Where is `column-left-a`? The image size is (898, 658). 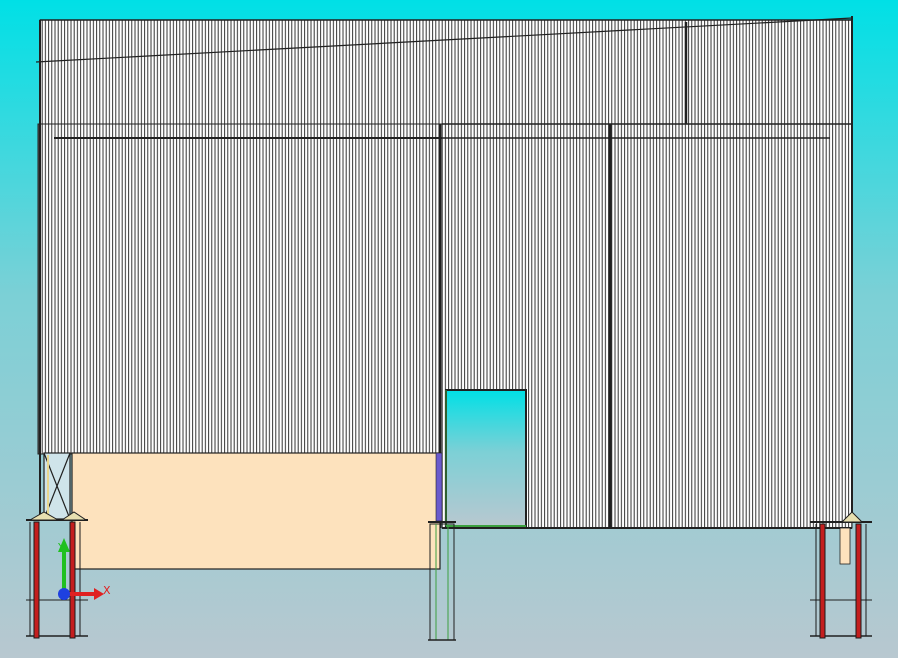
column-left-a is located at coordinates (36, 580).